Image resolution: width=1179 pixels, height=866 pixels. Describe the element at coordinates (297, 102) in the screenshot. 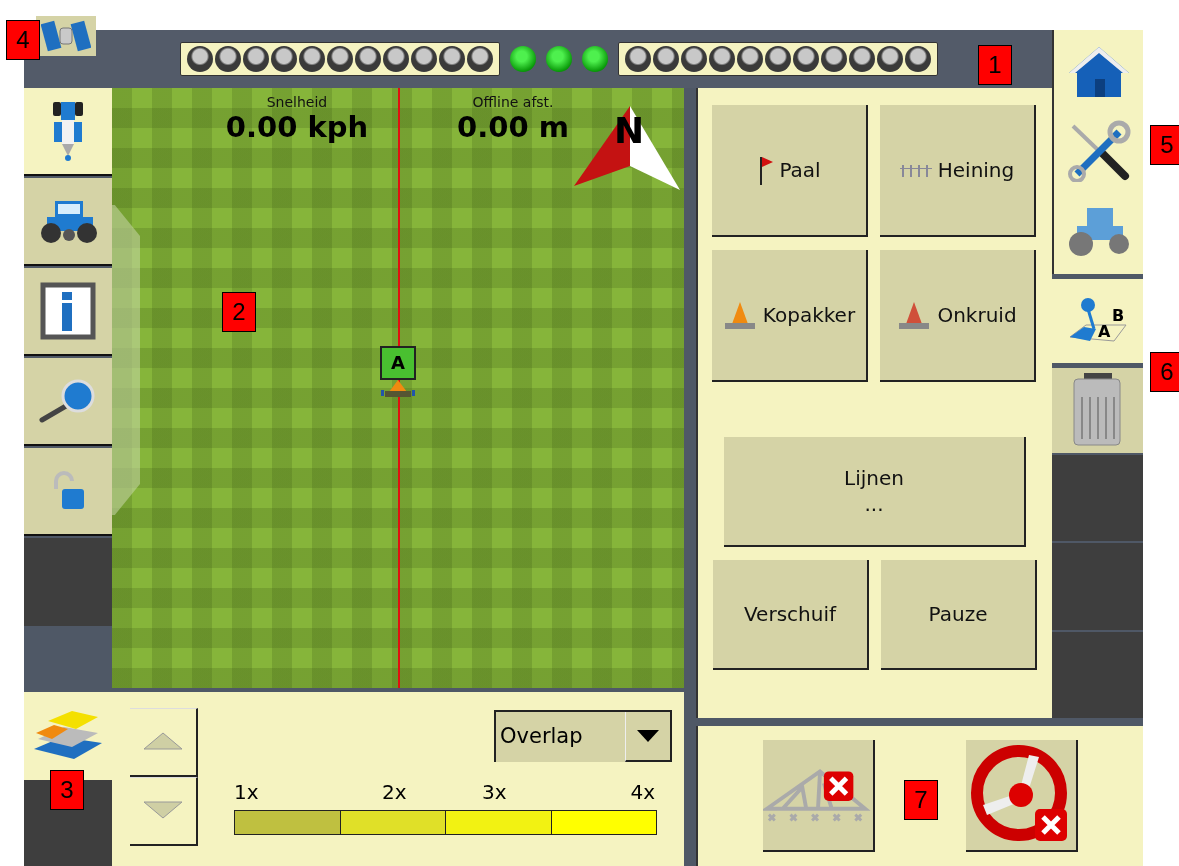

I see `speed-label: Snelheid` at that location.